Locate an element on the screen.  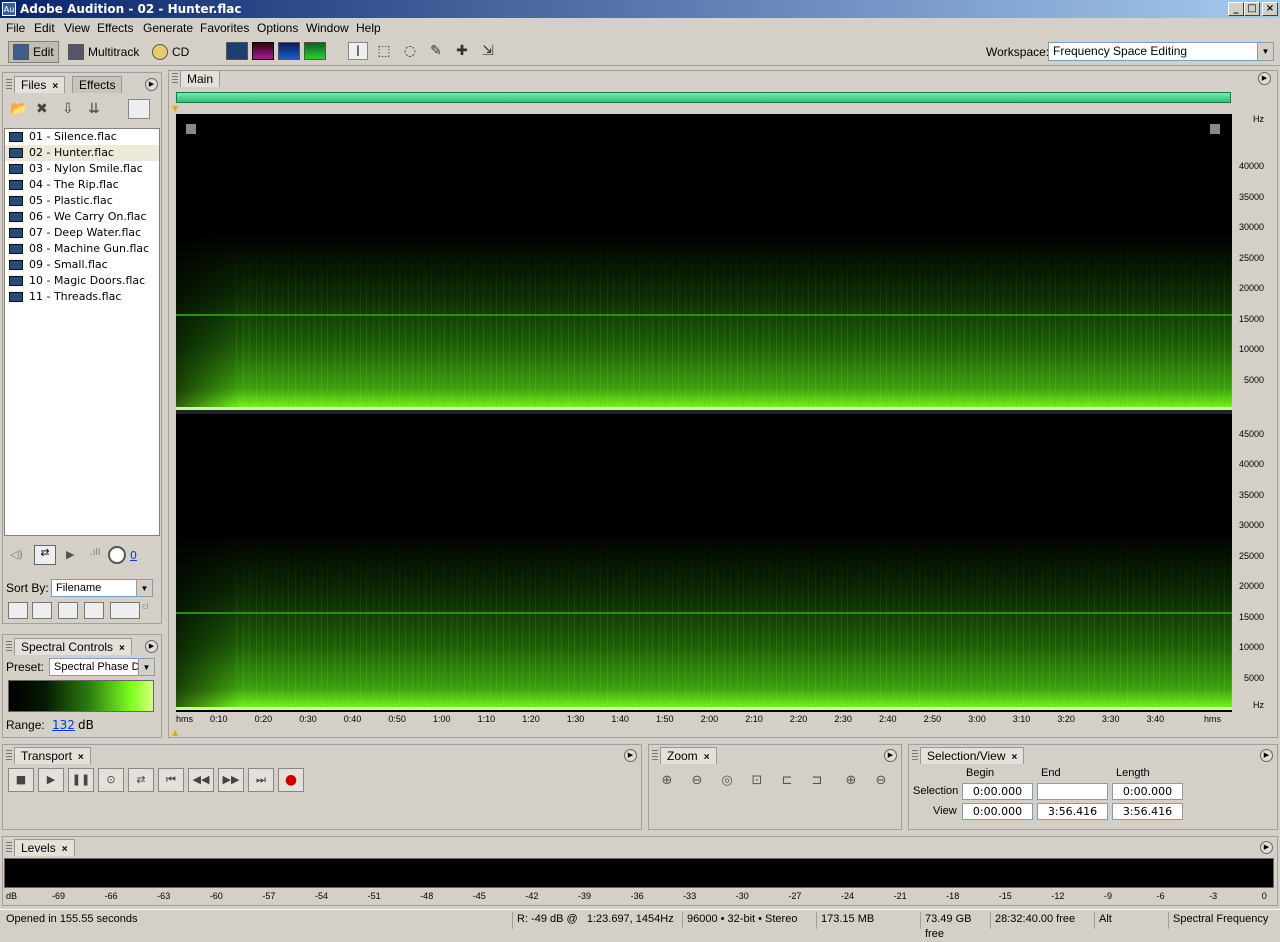
file-list-item: 04 - The Rip.flac is located at coordinates (82, 185).